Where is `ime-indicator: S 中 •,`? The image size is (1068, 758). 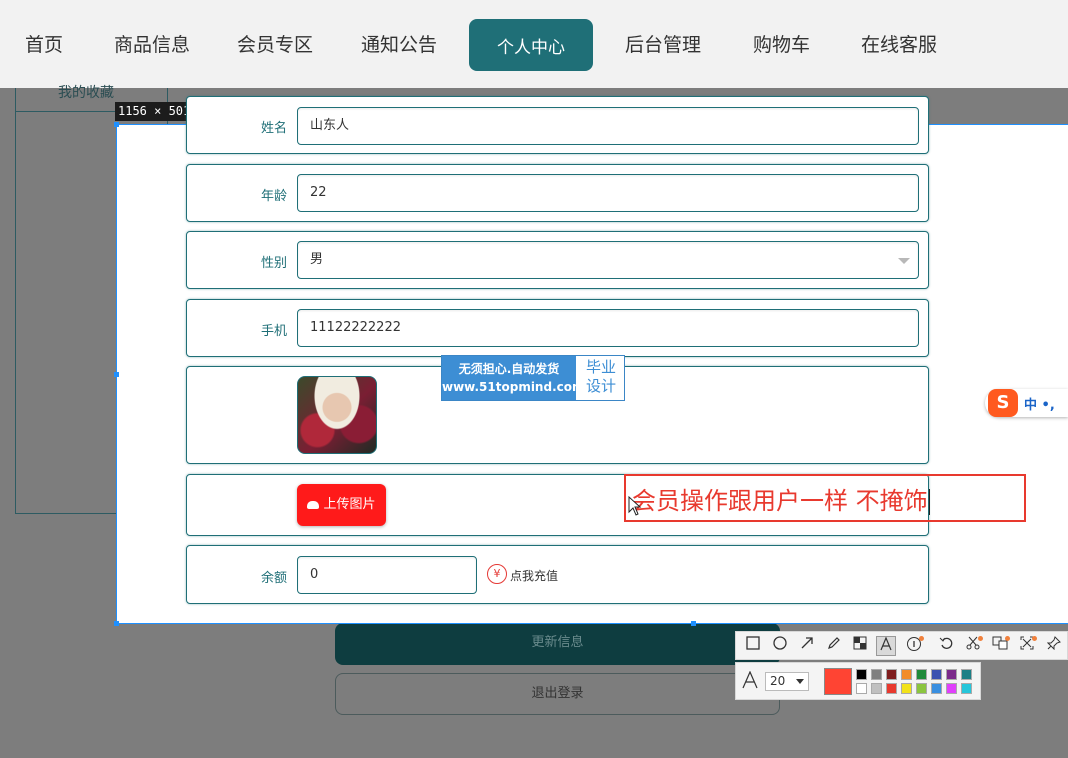
ime-indicator: S 中 •, is located at coordinates (1026, 403).